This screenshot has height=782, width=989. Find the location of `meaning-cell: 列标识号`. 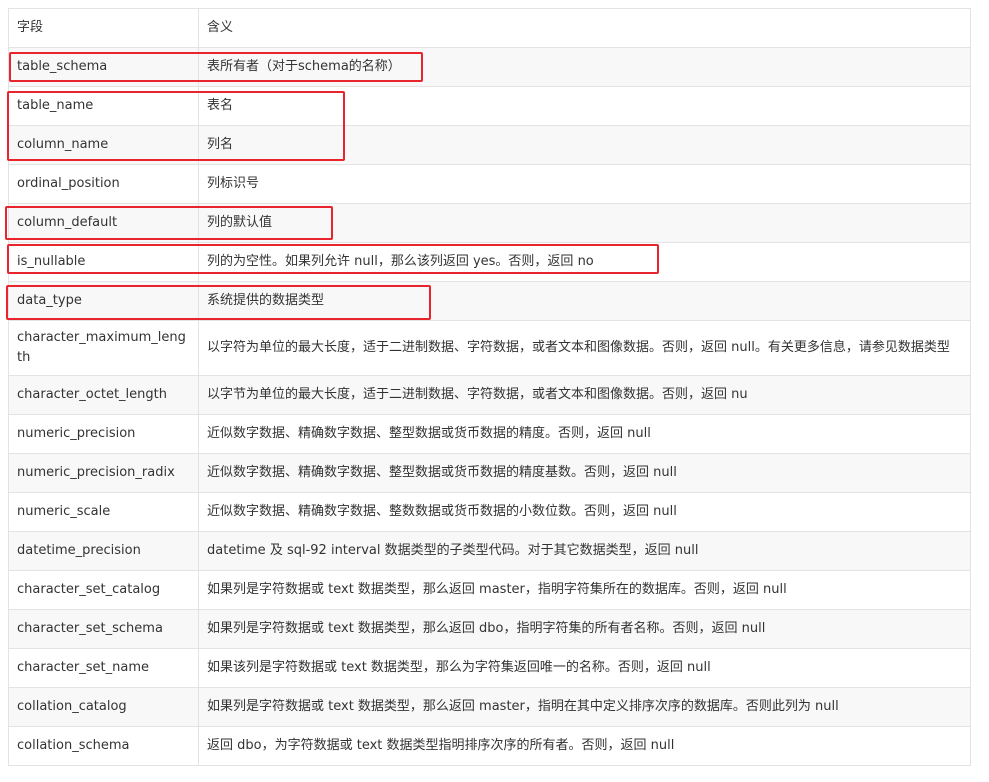

meaning-cell: 列标识号 is located at coordinates (584, 184).